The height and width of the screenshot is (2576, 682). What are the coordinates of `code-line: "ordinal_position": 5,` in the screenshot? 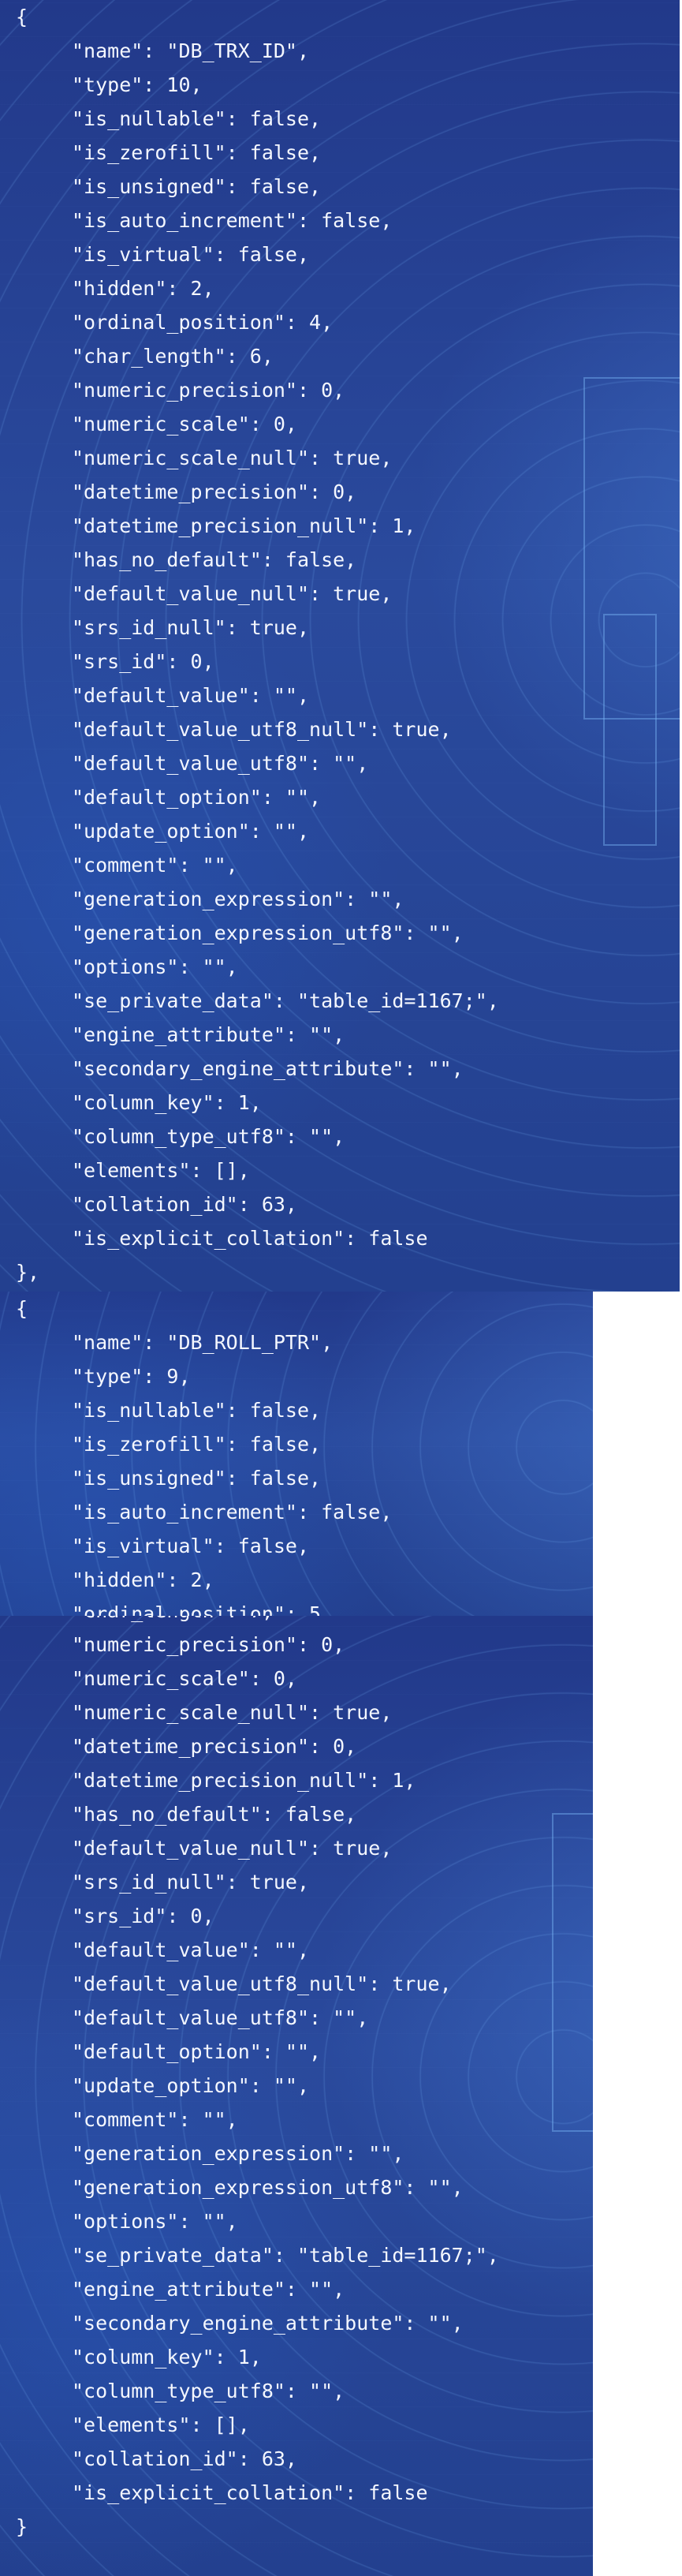 It's located at (203, 1609).